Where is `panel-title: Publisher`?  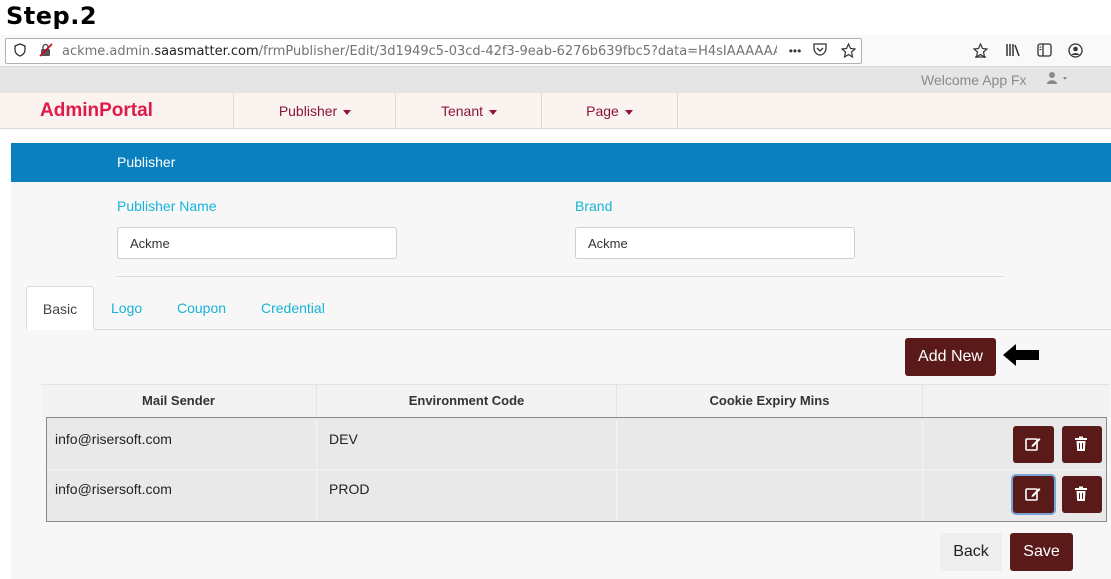
panel-title: Publisher is located at coordinates (146, 162).